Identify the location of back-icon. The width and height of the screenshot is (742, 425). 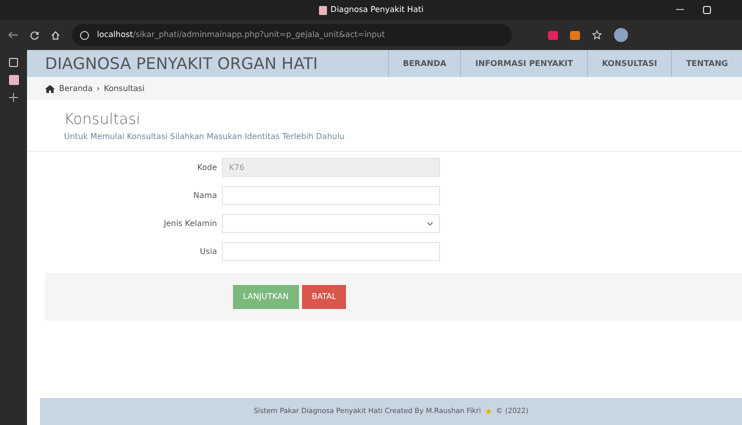
(13, 35).